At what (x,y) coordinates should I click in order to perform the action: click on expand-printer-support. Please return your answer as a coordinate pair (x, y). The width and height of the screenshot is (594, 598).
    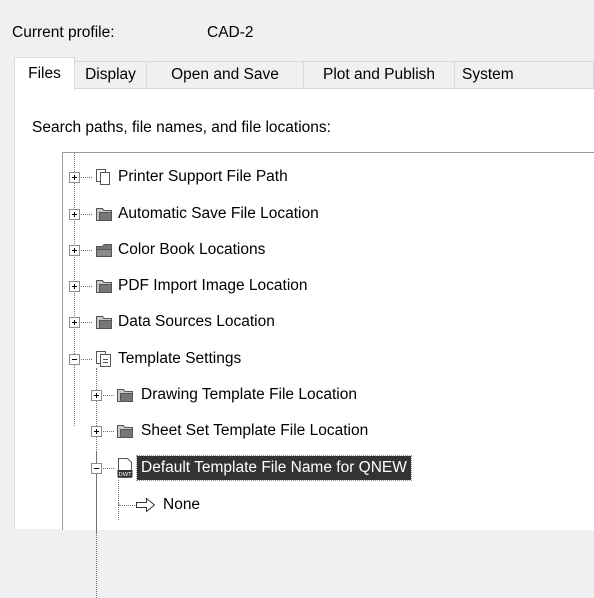
    Looking at the image, I should click on (74, 177).